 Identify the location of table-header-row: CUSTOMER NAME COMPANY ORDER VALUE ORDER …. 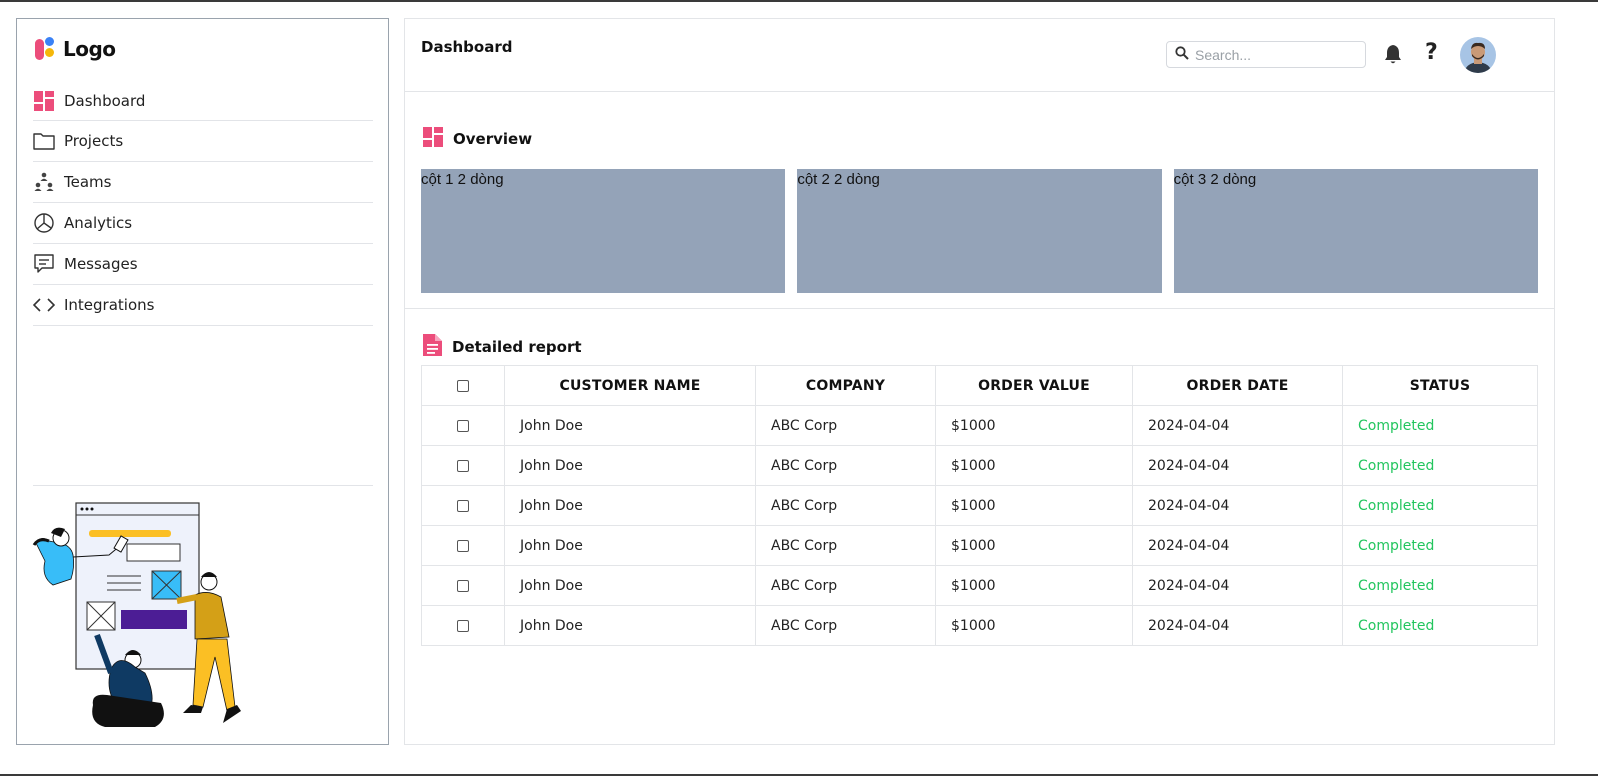
(979, 385).